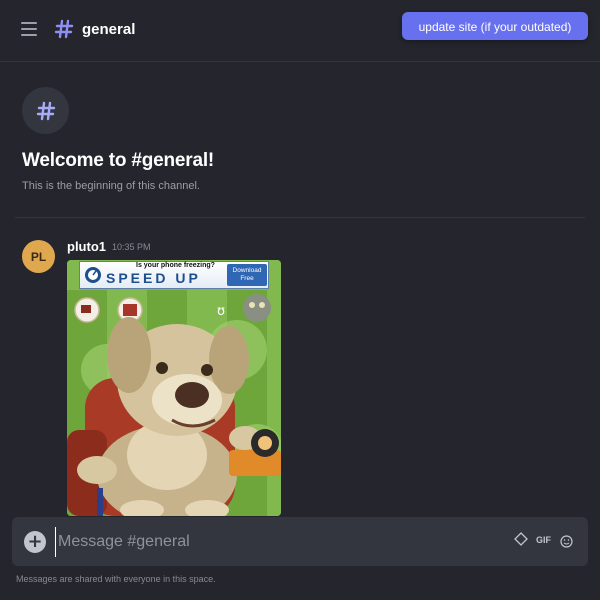 The image size is (600, 600). I want to click on emoji-icon, so click(566, 541).